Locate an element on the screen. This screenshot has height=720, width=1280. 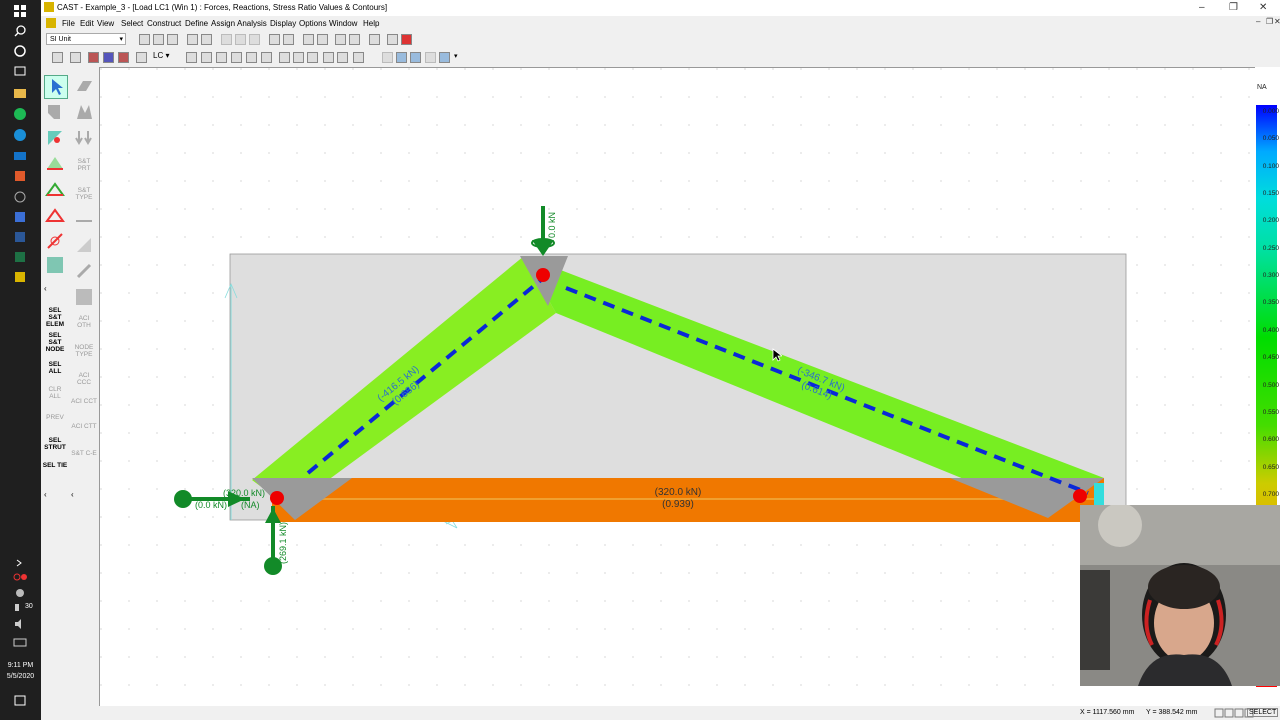
strut-tie-icon is located at coordinates (55, 164).